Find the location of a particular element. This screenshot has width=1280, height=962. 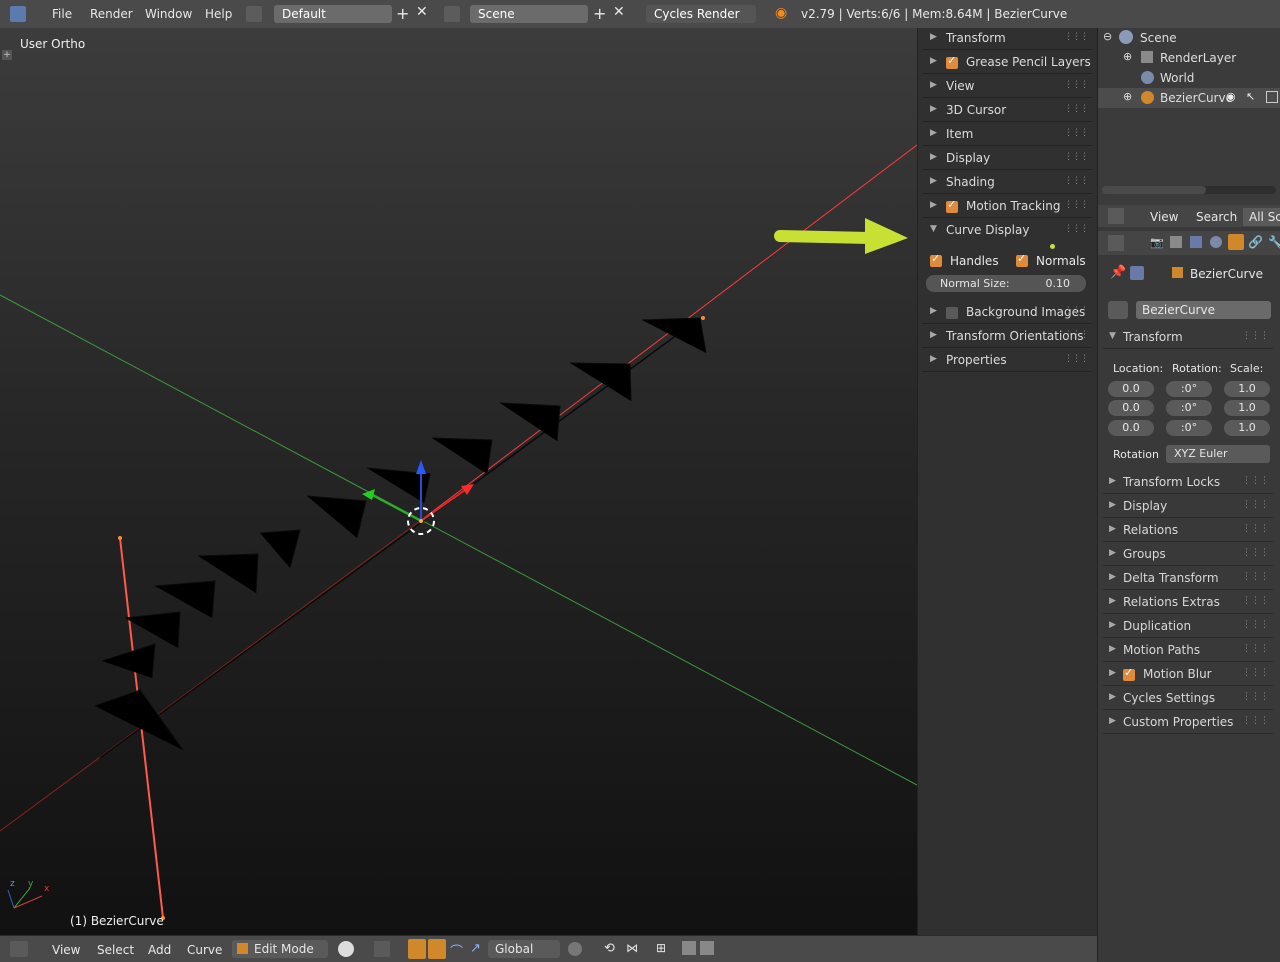

rotation-z-field: :0° is located at coordinates (1189, 428).